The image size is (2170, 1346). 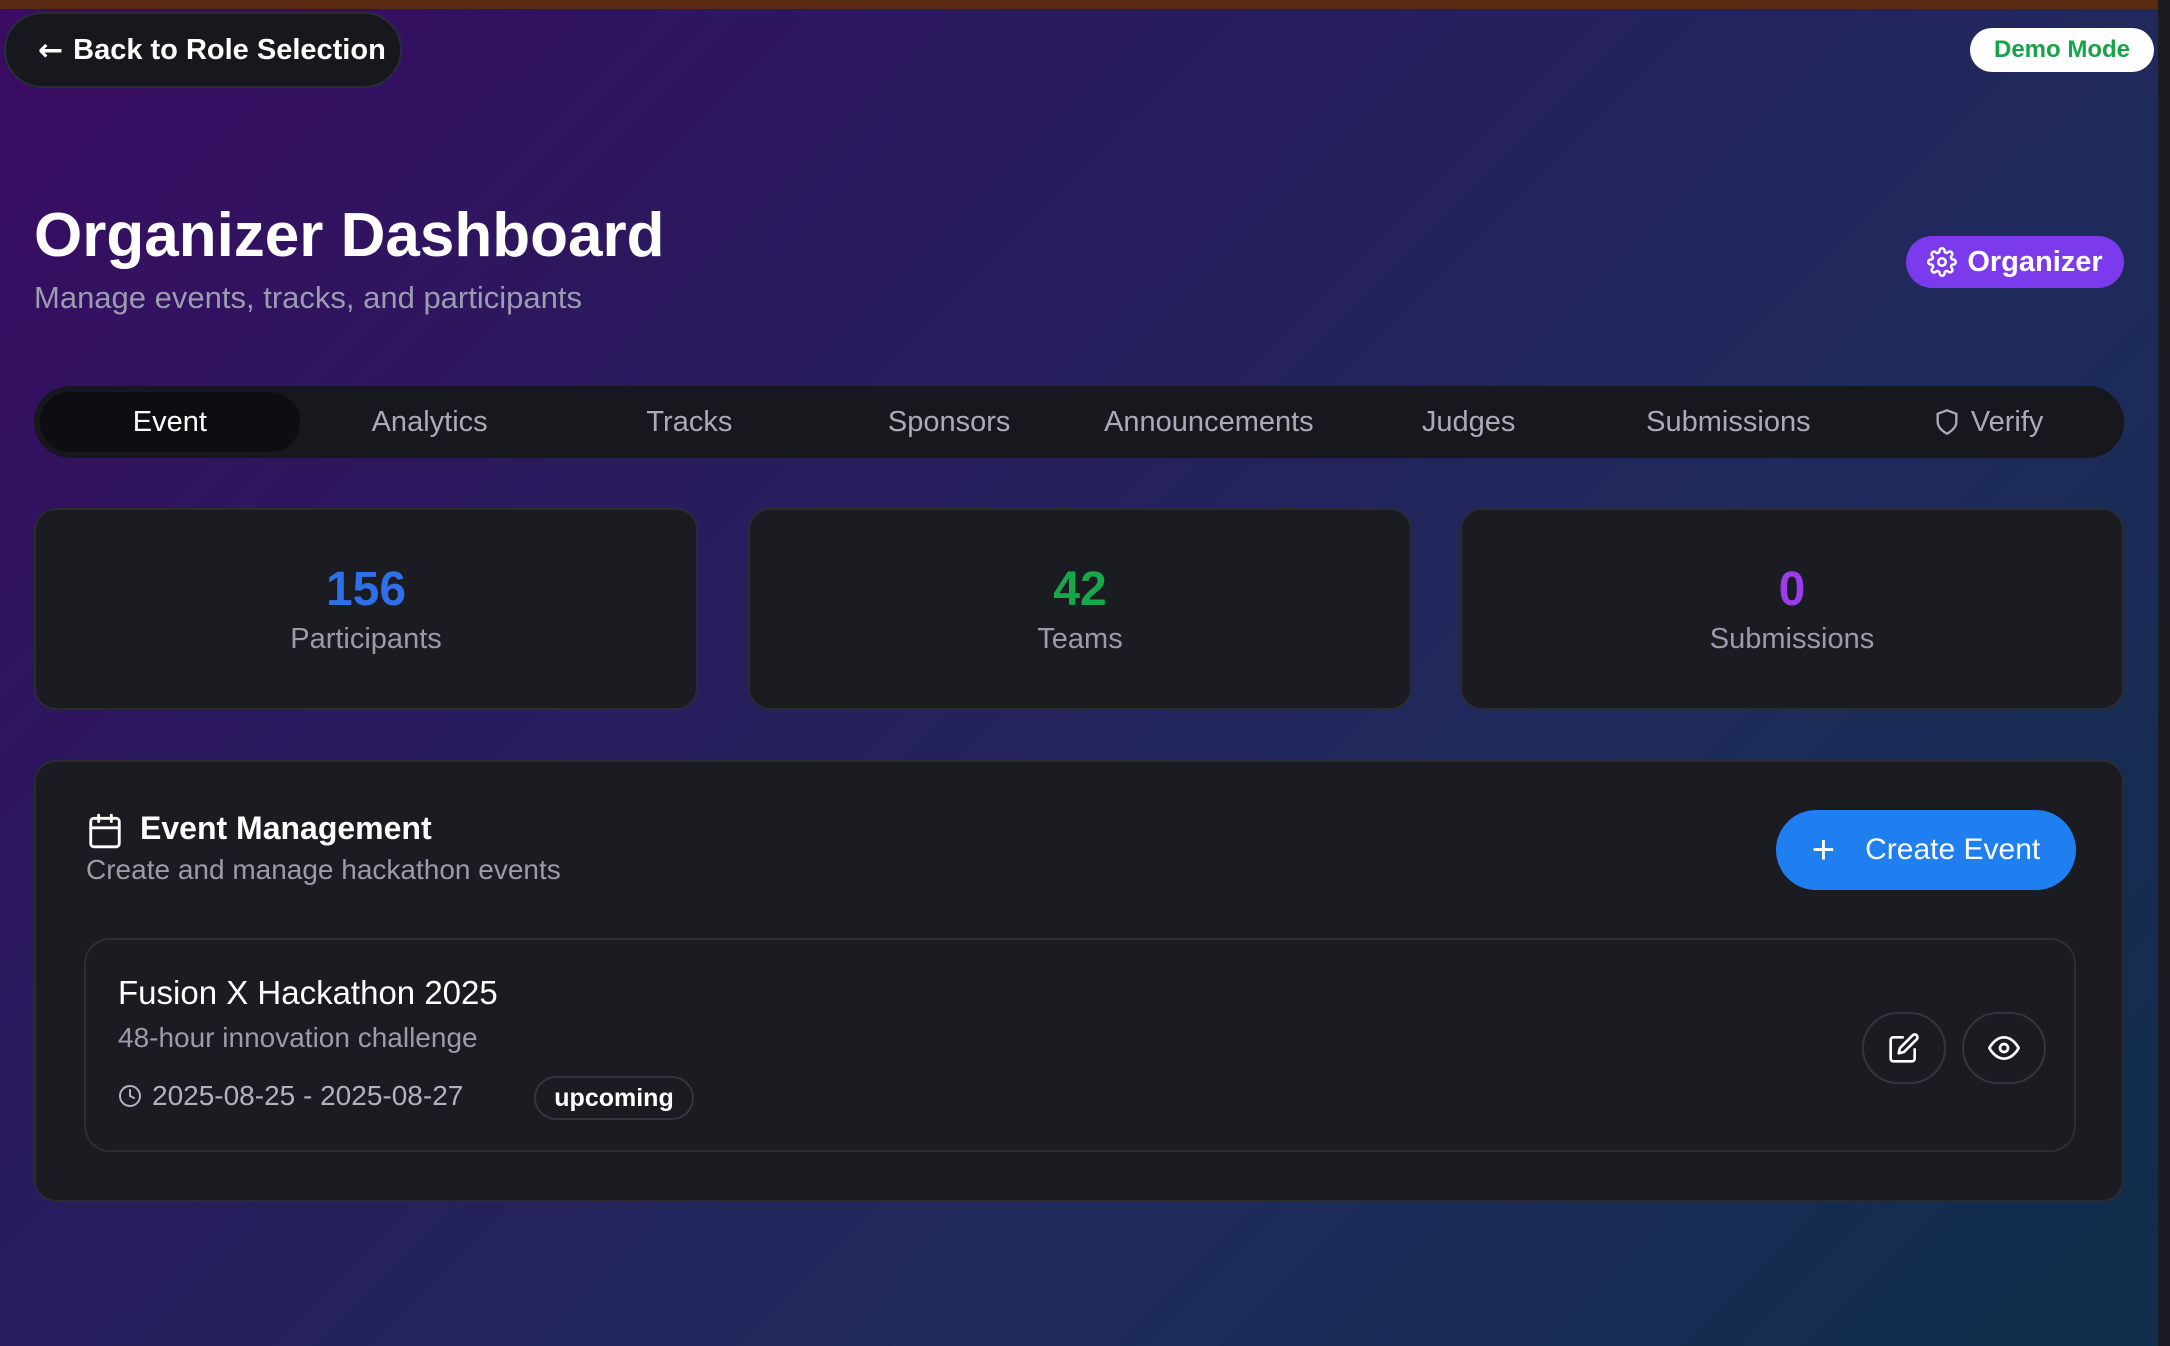 What do you see at coordinates (105, 831) in the screenshot?
I see `calendar-icon` at bounding box center [105, 831].